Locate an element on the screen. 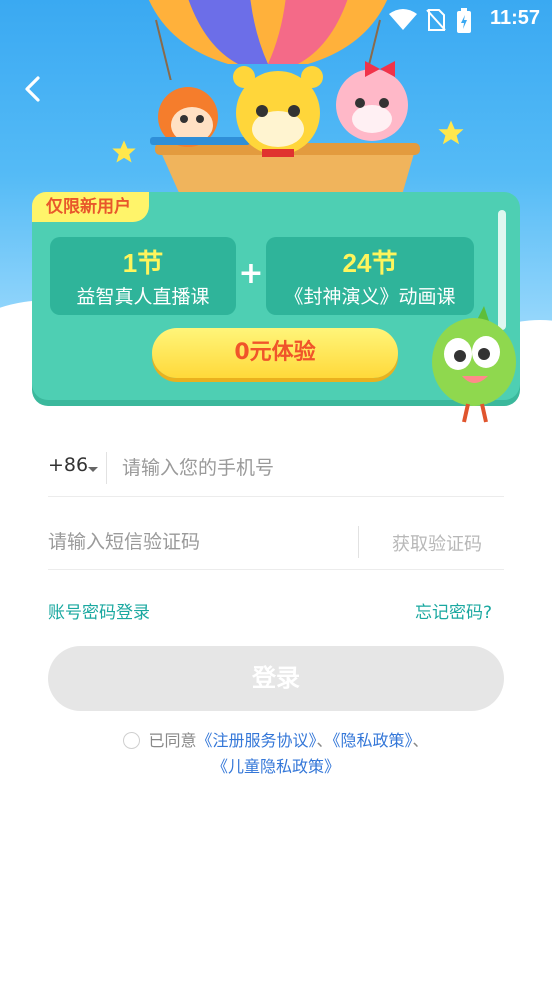 The image size is (552, 983). battery-icon is located at coordinates (464, 20).